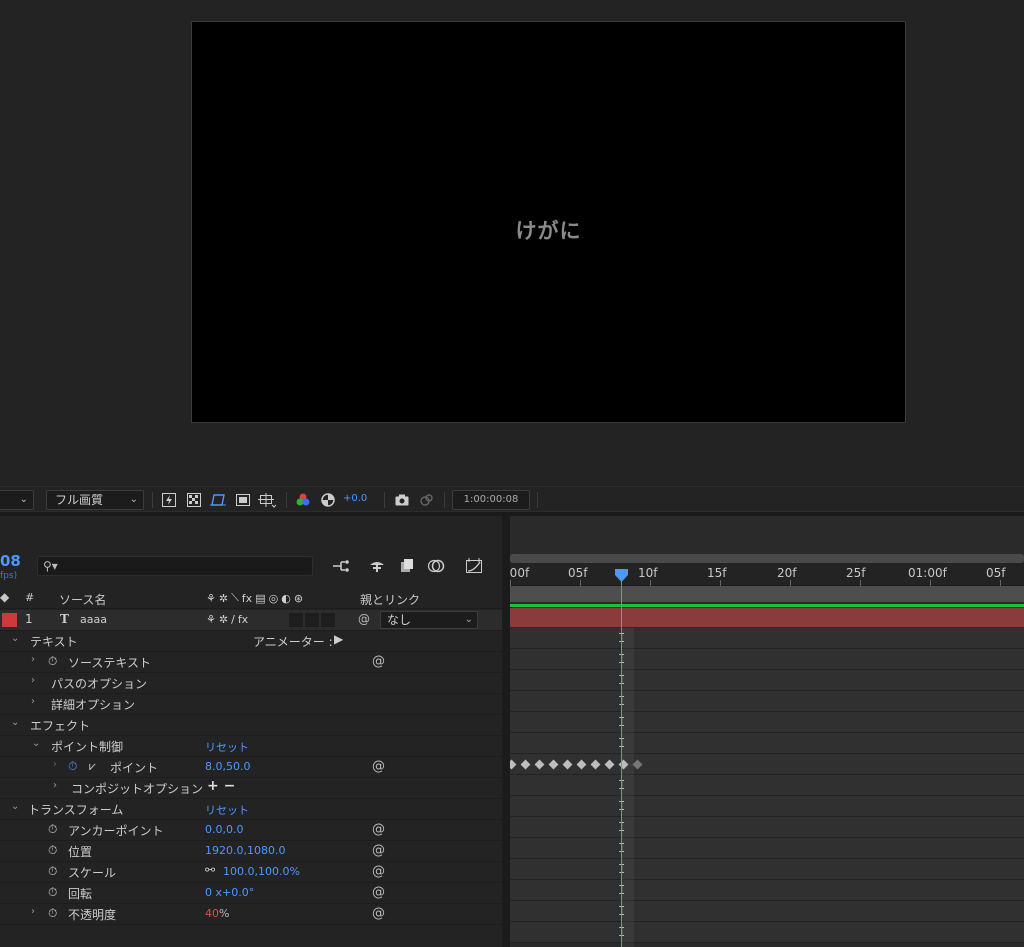 Image resolution: width=1024 pixels, height=947 pixels. Describe the element at coordinates (95, 500) in the screenshot. I see `resolution-dropdown: フル画質 ⌄` at that location.